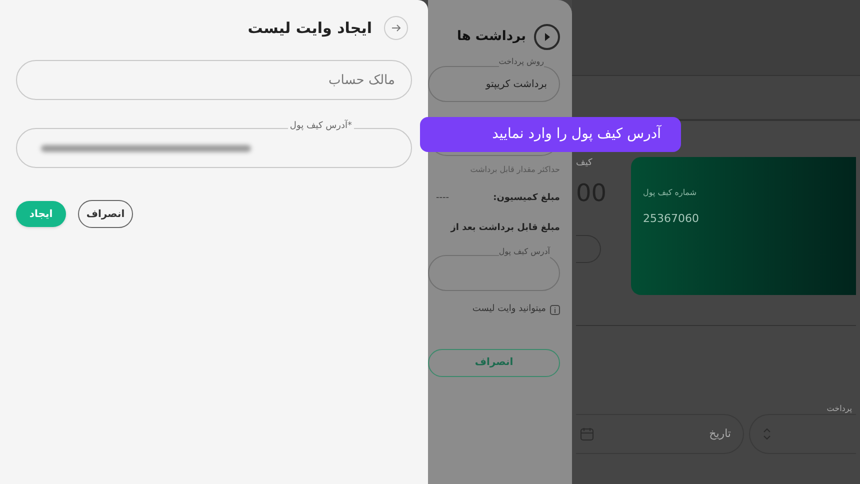  What do you see at coordinates (521, 62) in the screenshot?
I see `field-label: روش پرداخت` at bounding box center [521, 62].